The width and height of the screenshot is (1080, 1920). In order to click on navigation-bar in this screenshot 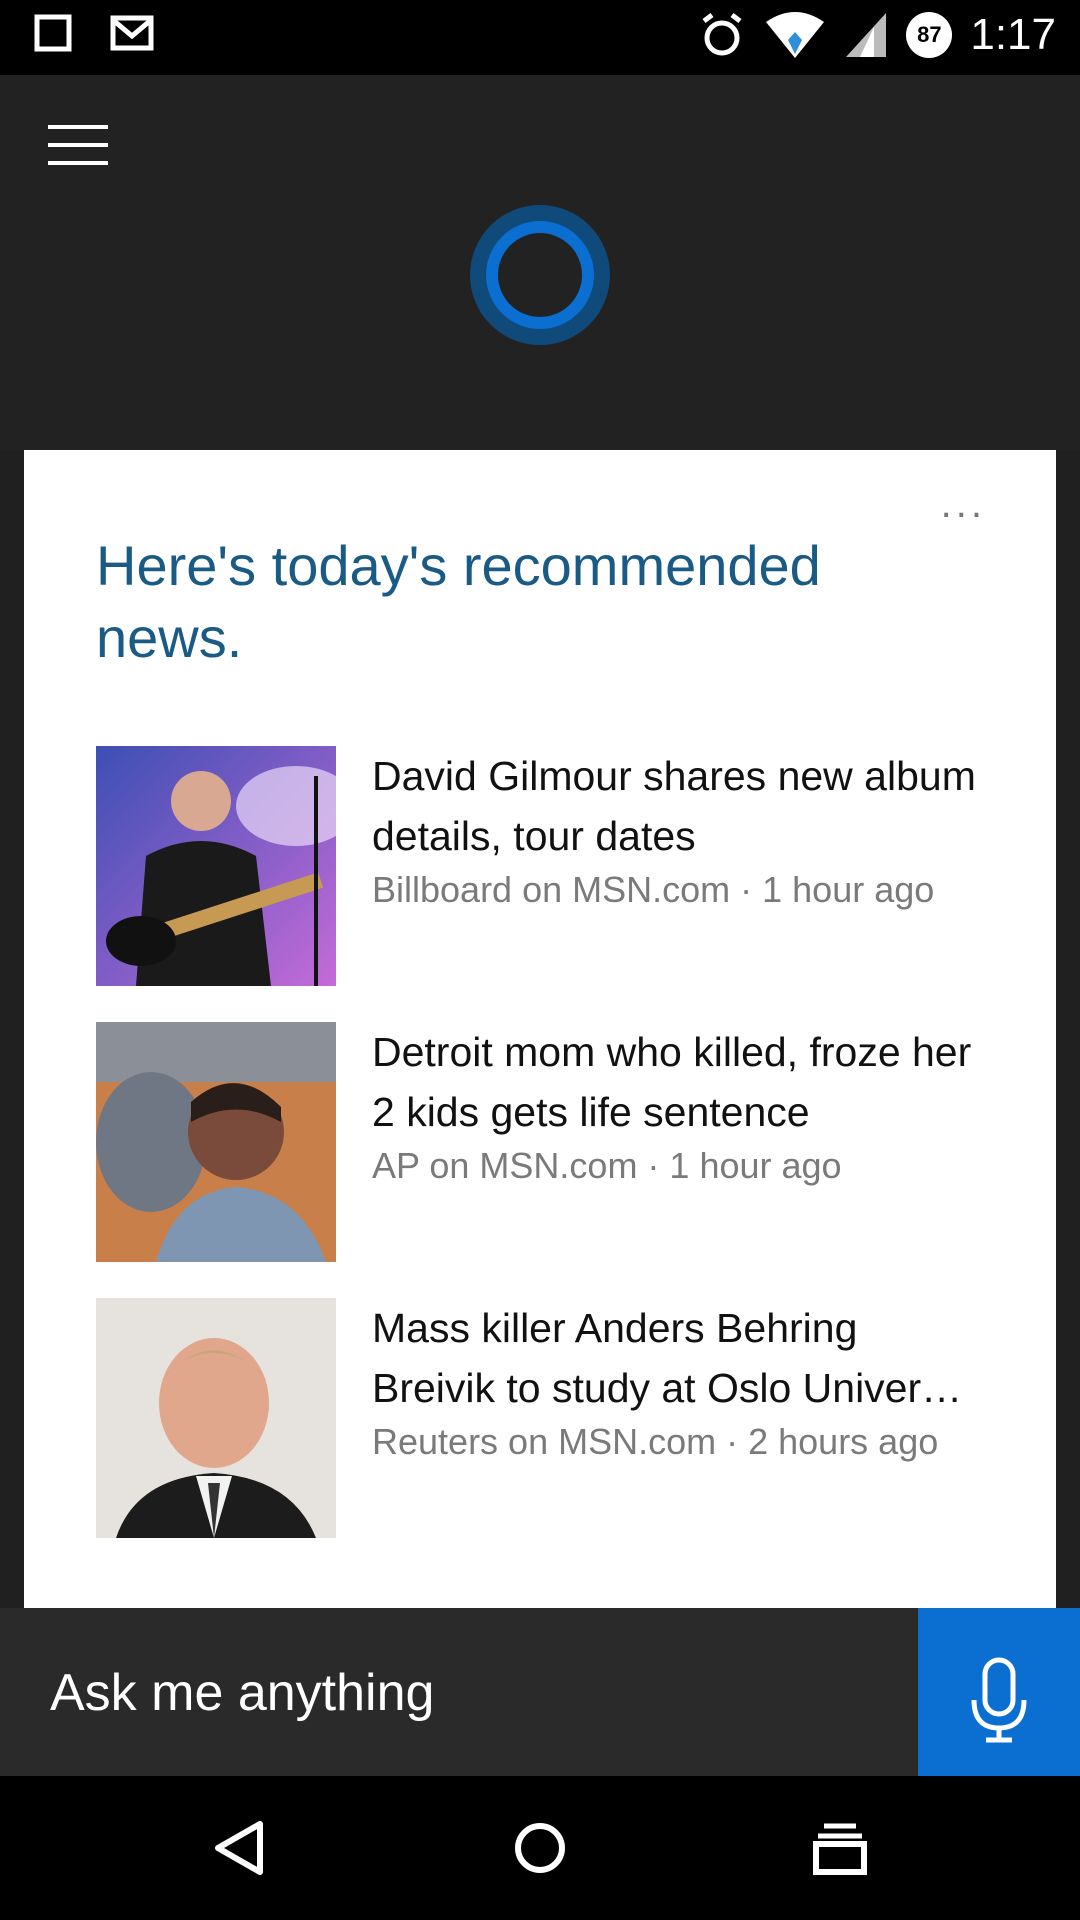, I will do `click(540, 1848)`.